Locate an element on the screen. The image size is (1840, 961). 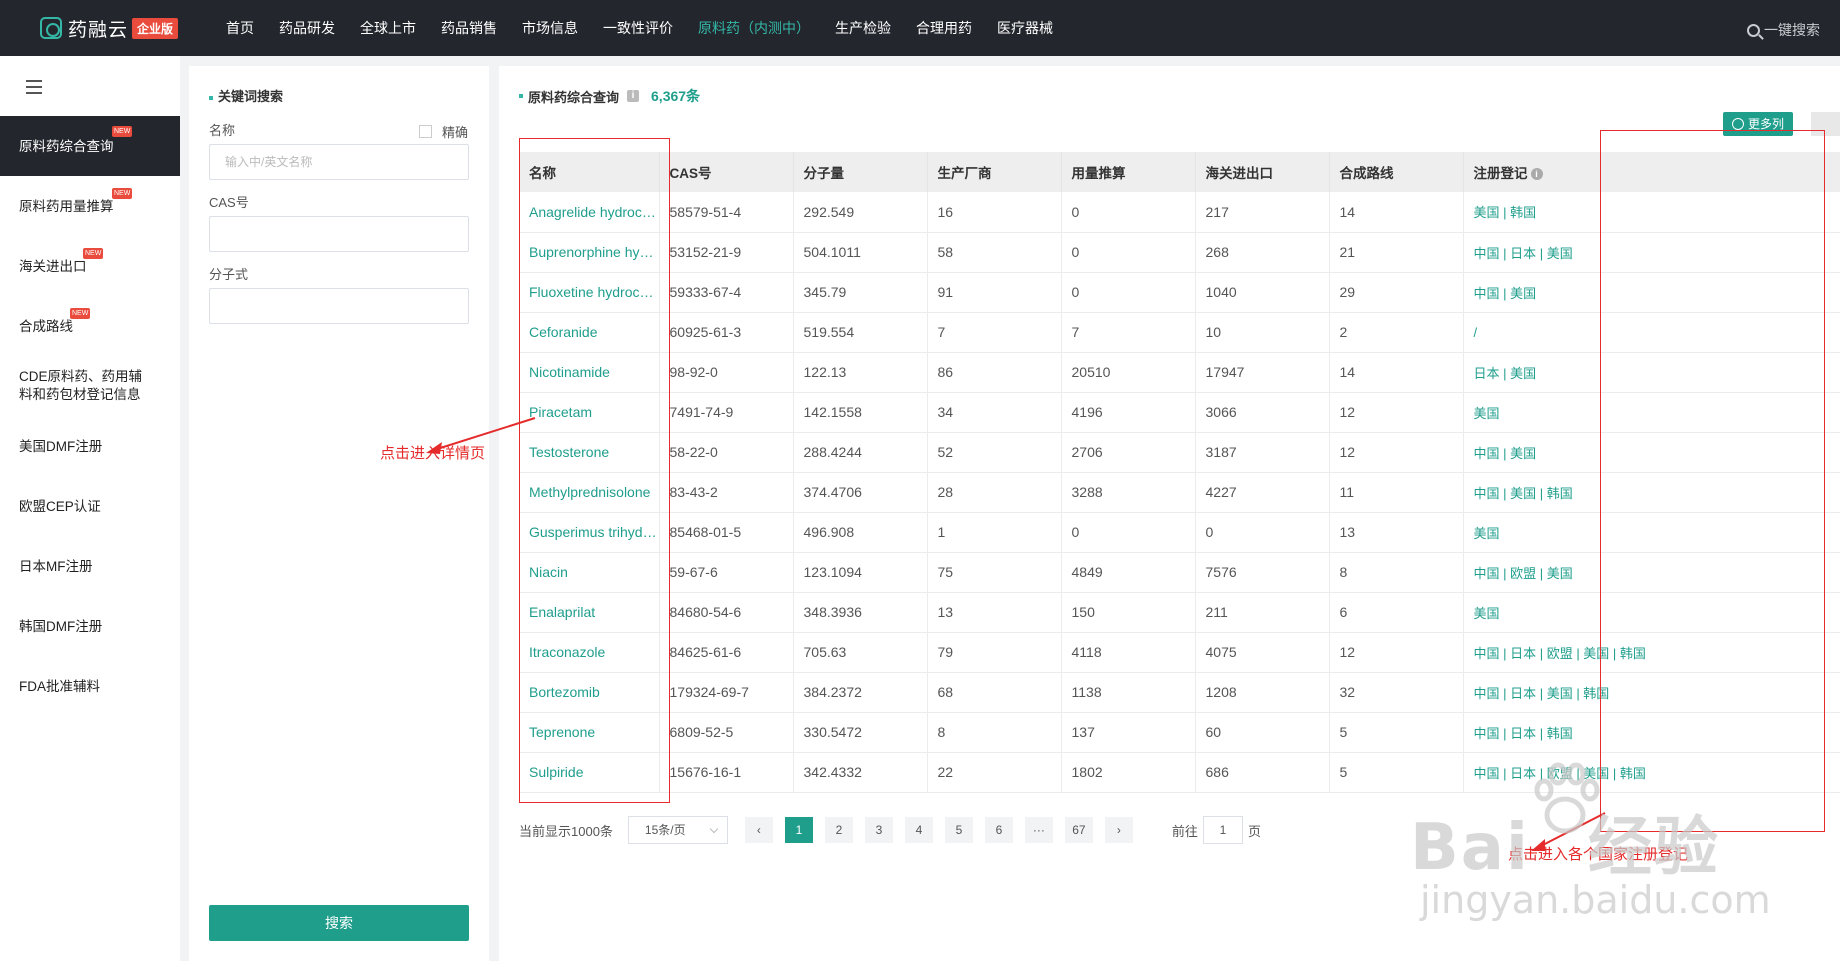
nav-item: 全球上市 is located at coordinates (388, 28).